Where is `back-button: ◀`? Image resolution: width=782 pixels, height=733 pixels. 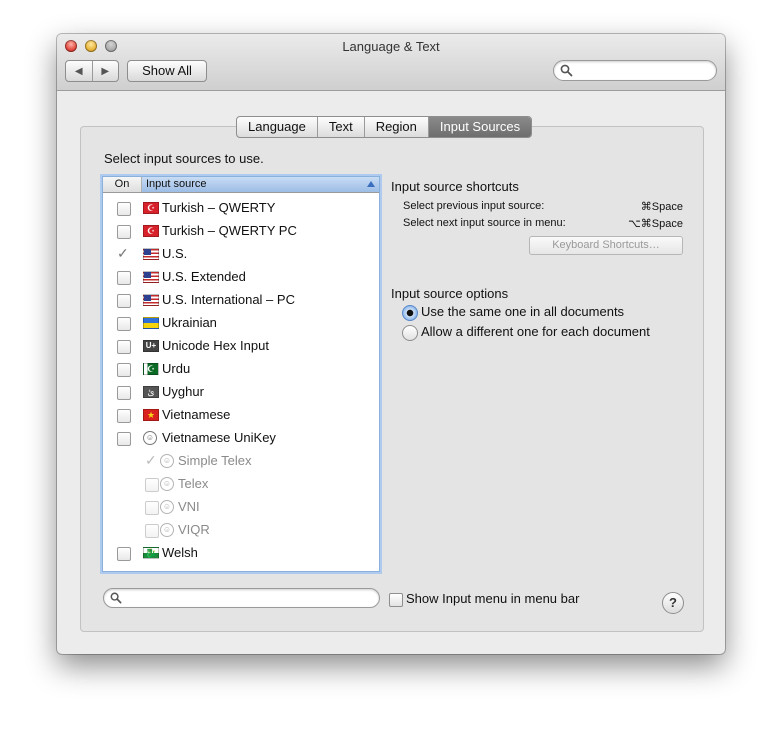
back-button: ◀ is located at coordinates (79, 71).